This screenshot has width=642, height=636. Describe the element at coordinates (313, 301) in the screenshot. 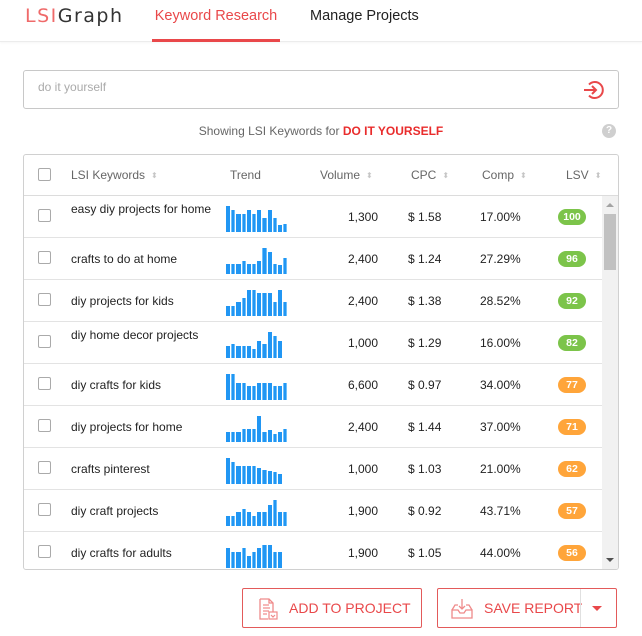

I see `table-row: diy projects for kids 2,400 $ 1.38 28.52% 92` at that location.